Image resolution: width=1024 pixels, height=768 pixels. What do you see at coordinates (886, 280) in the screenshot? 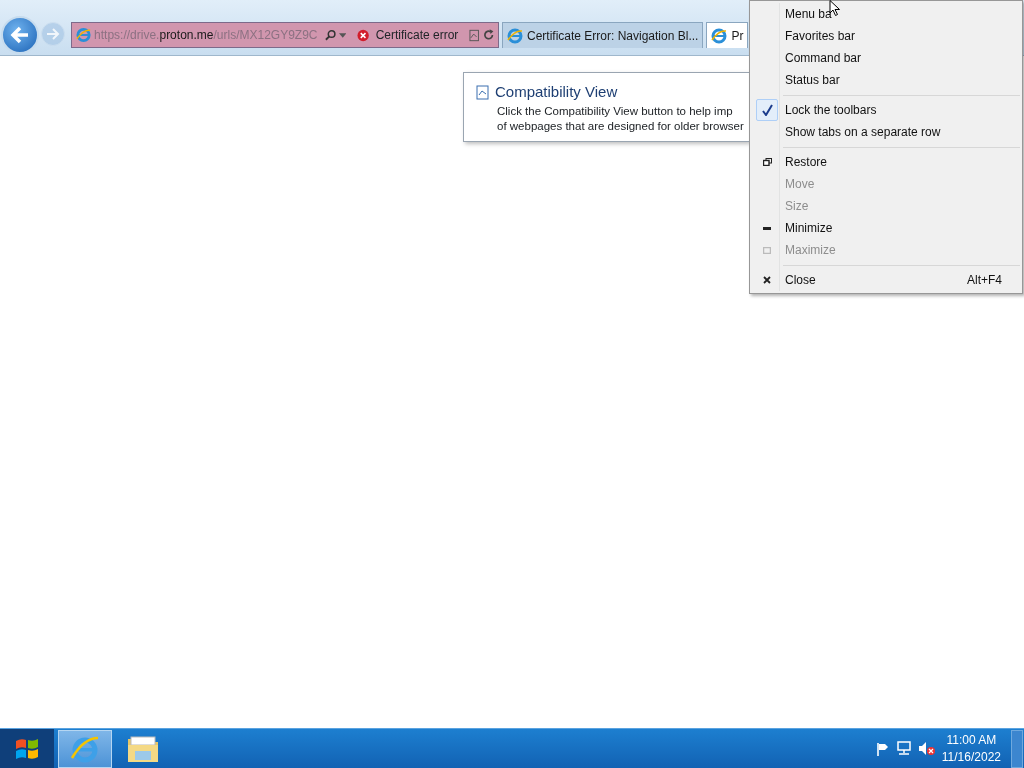
I see `menu-item: Close Alt+F4` at bounding box center [886, 280].